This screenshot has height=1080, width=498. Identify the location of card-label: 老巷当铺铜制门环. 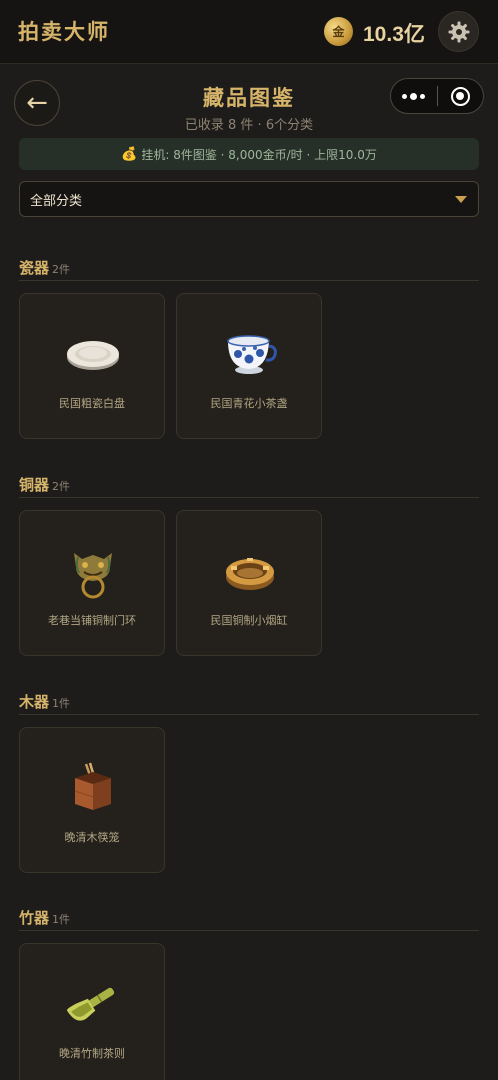
(92, 620).